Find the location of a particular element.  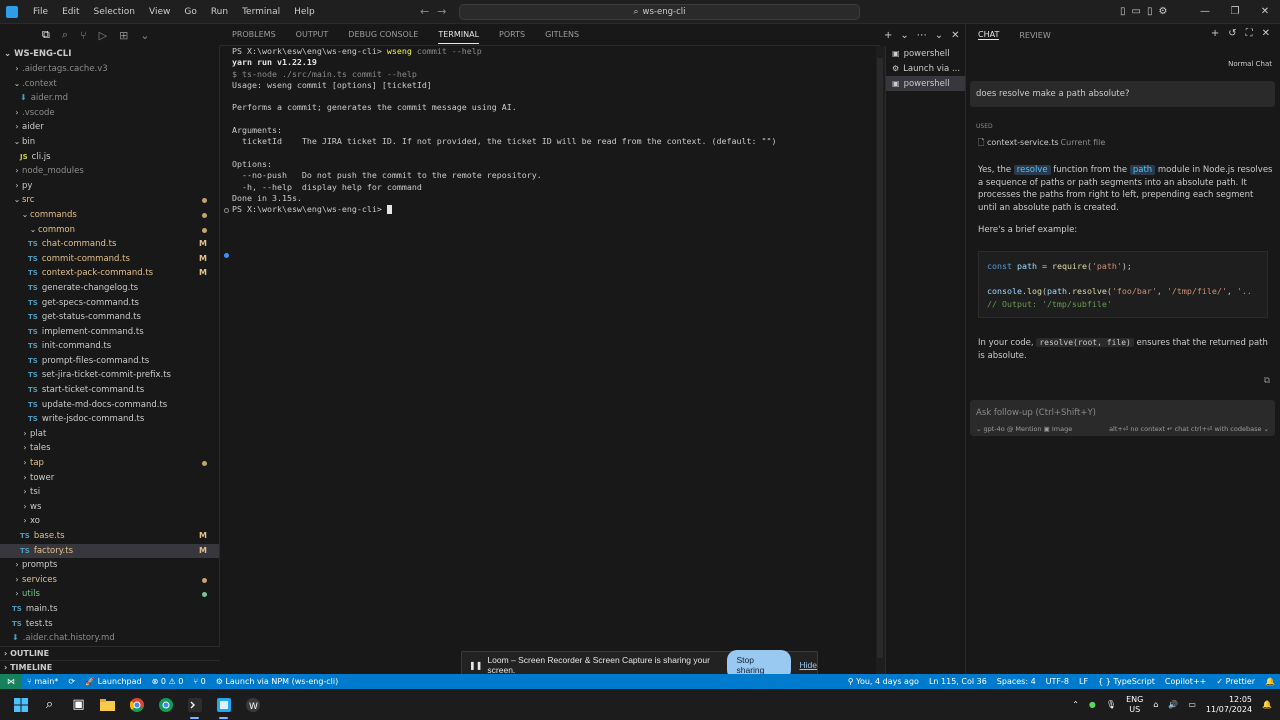

close-window-icon: ✕ is located at coordinates (1265, 12).